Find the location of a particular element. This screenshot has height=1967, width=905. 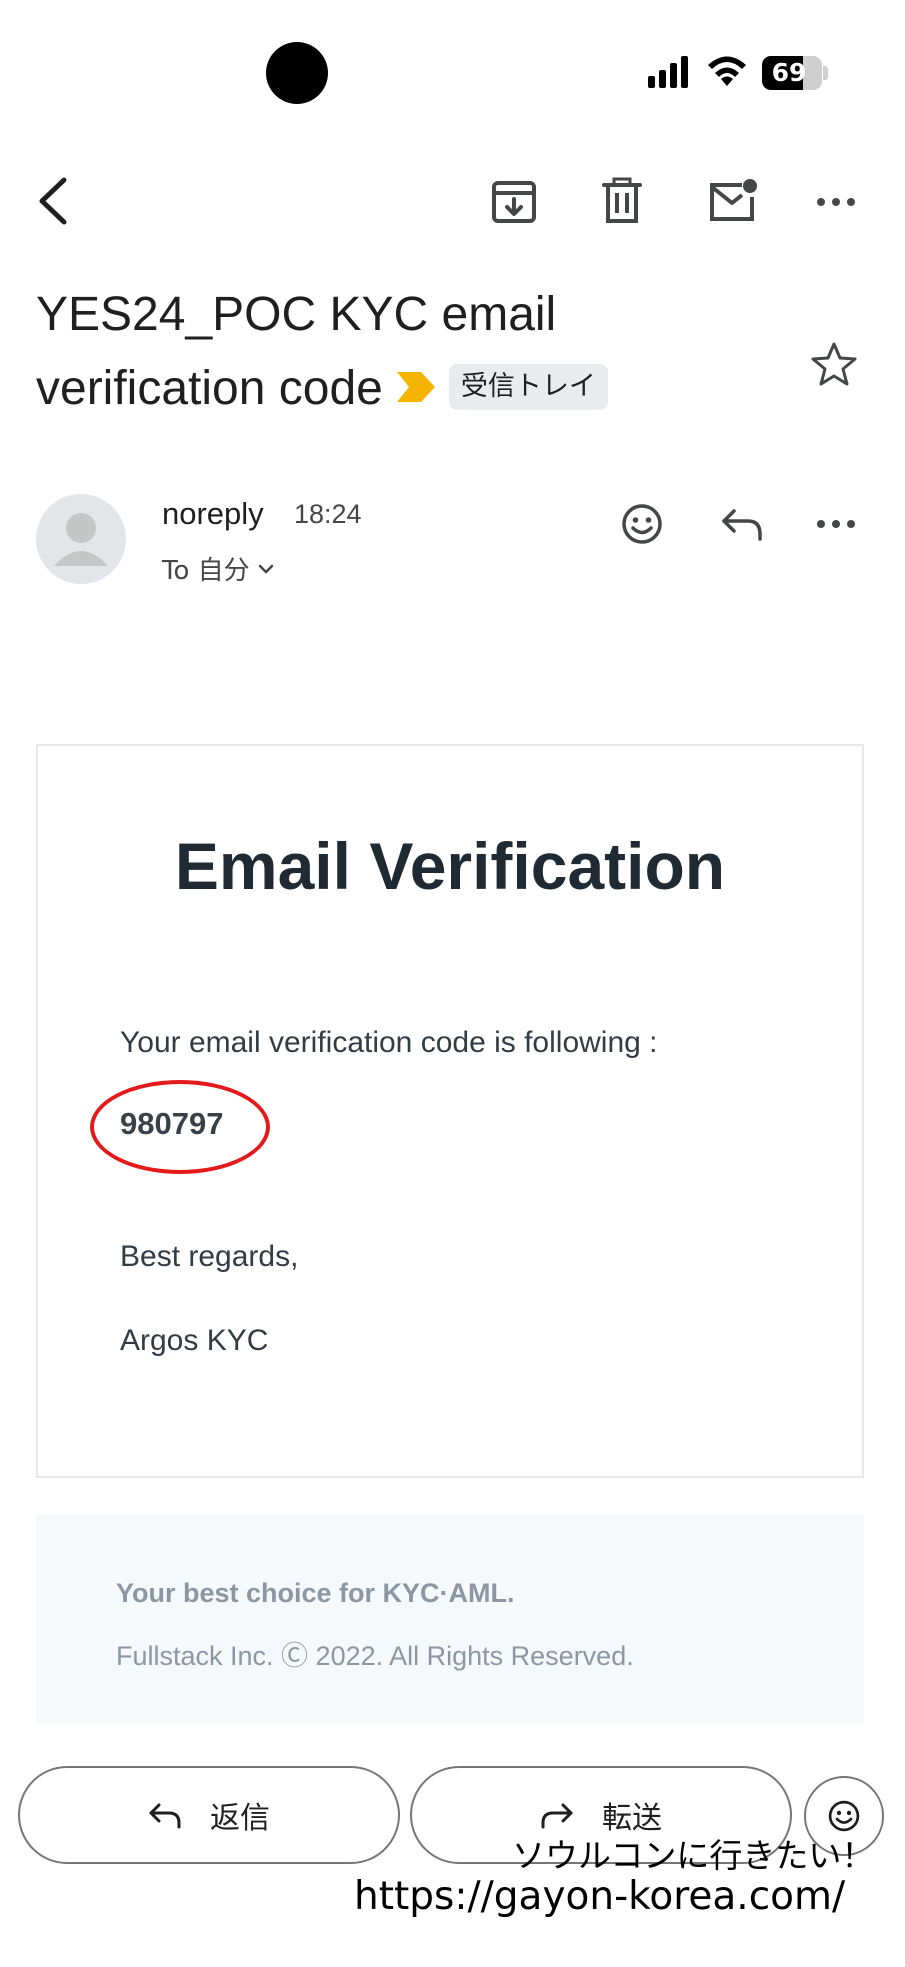

battery-cap is located at coordinates (825, 73).